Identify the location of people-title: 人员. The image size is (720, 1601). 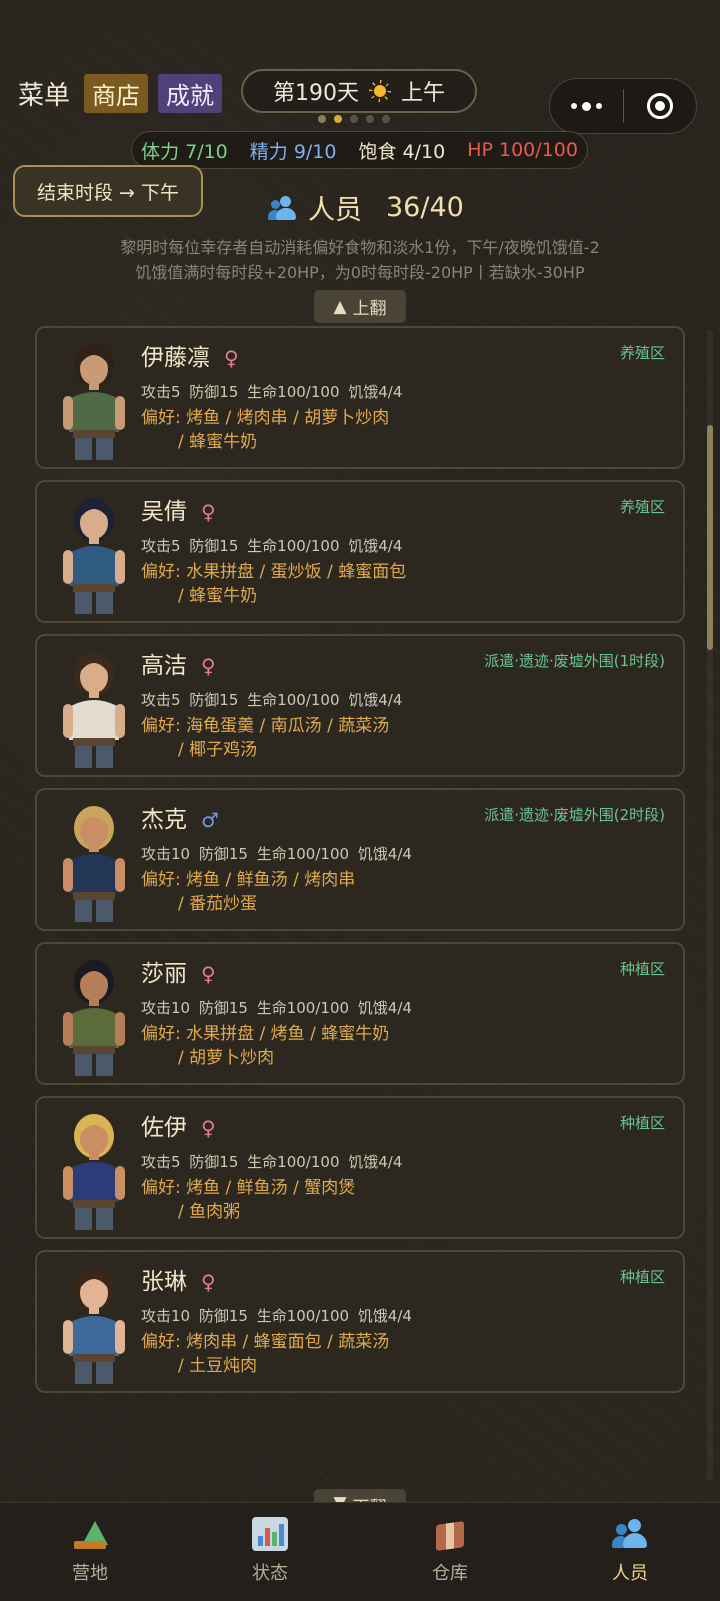
(335, 210).